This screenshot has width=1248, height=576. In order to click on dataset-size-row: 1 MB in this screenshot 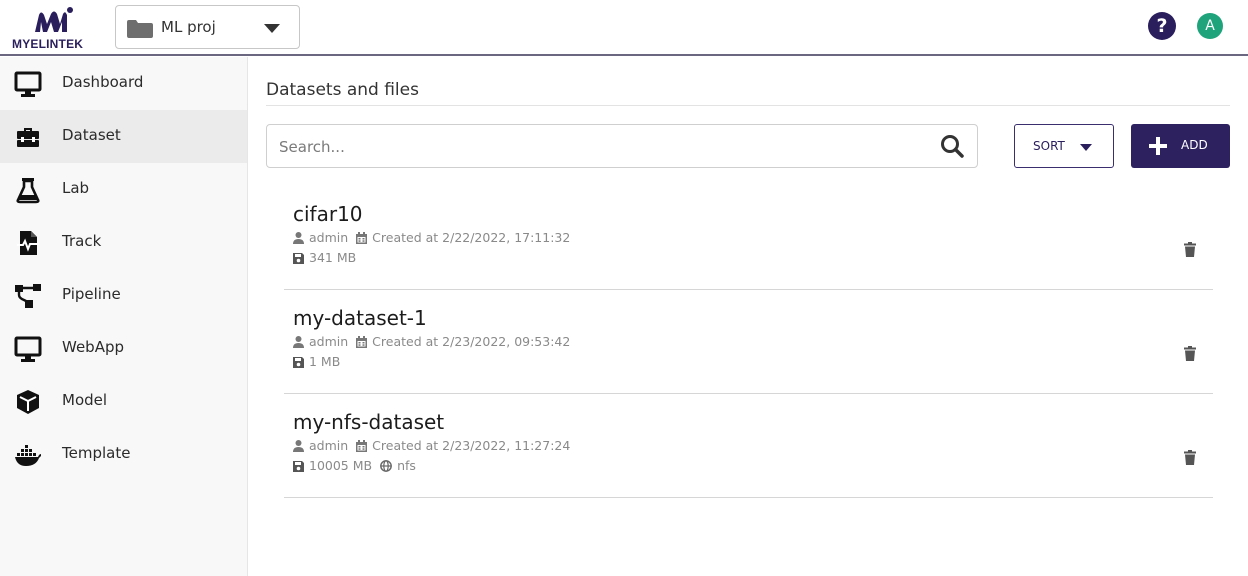, I will do `click(316, 362)`.